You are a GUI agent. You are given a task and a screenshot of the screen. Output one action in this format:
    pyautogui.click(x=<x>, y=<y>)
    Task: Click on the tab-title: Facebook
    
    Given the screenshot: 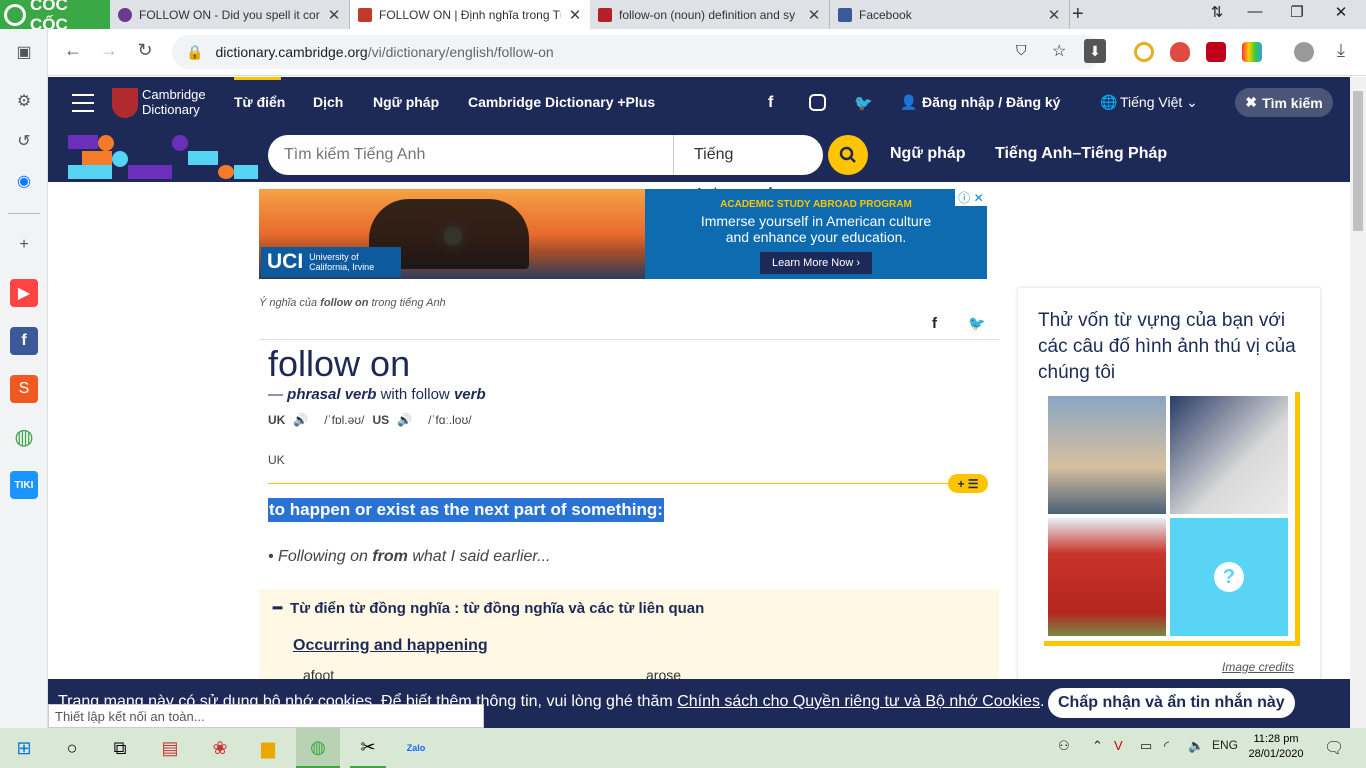 What is the action you would take?
    pyautogui.click(x=885, y=14)
    